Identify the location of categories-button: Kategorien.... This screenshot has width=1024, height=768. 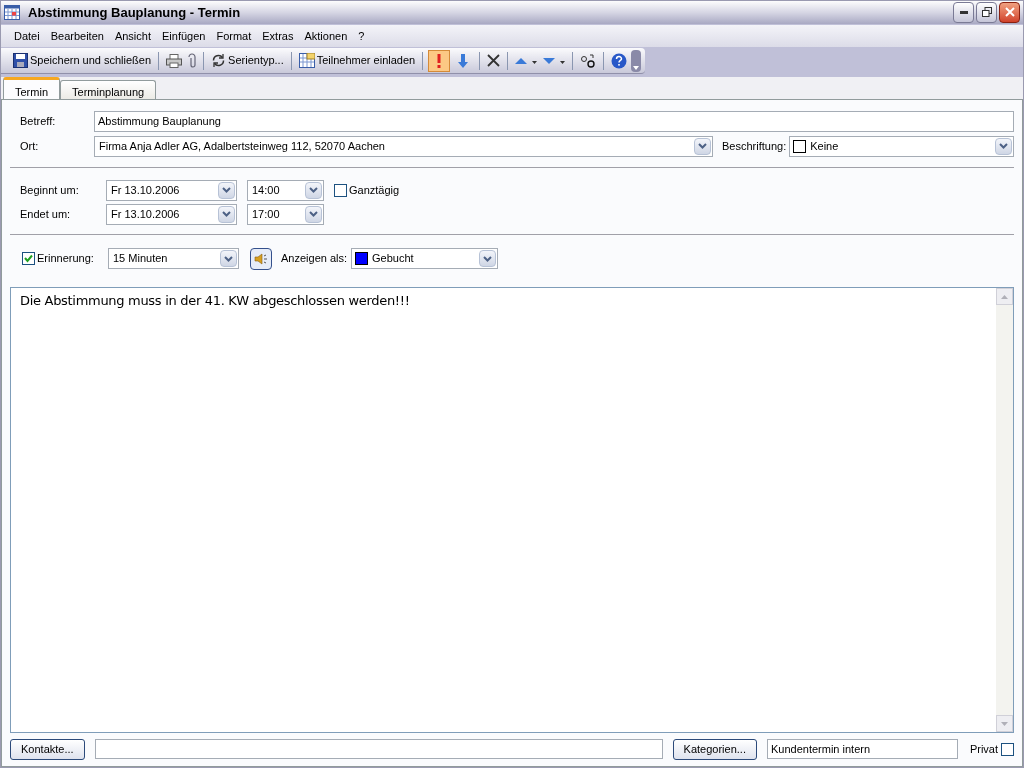
(714, 749).